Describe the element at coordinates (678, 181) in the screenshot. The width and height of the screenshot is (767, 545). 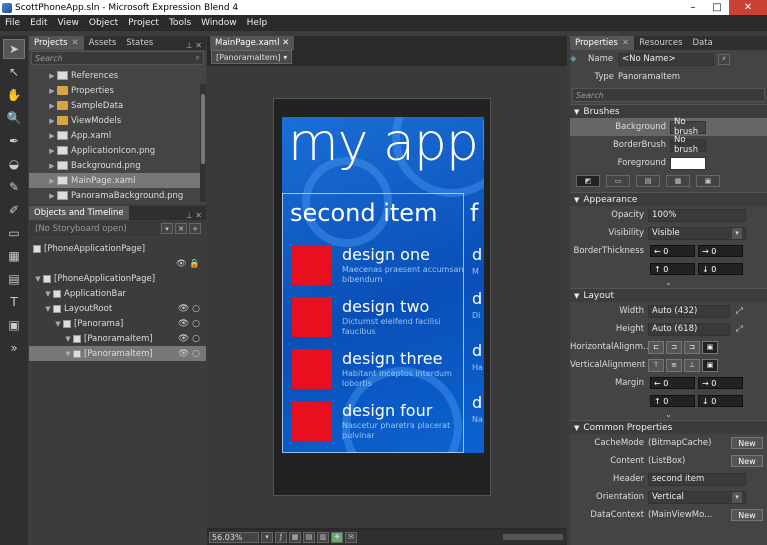
I see `tile-brush-icon: ▦` at that location.